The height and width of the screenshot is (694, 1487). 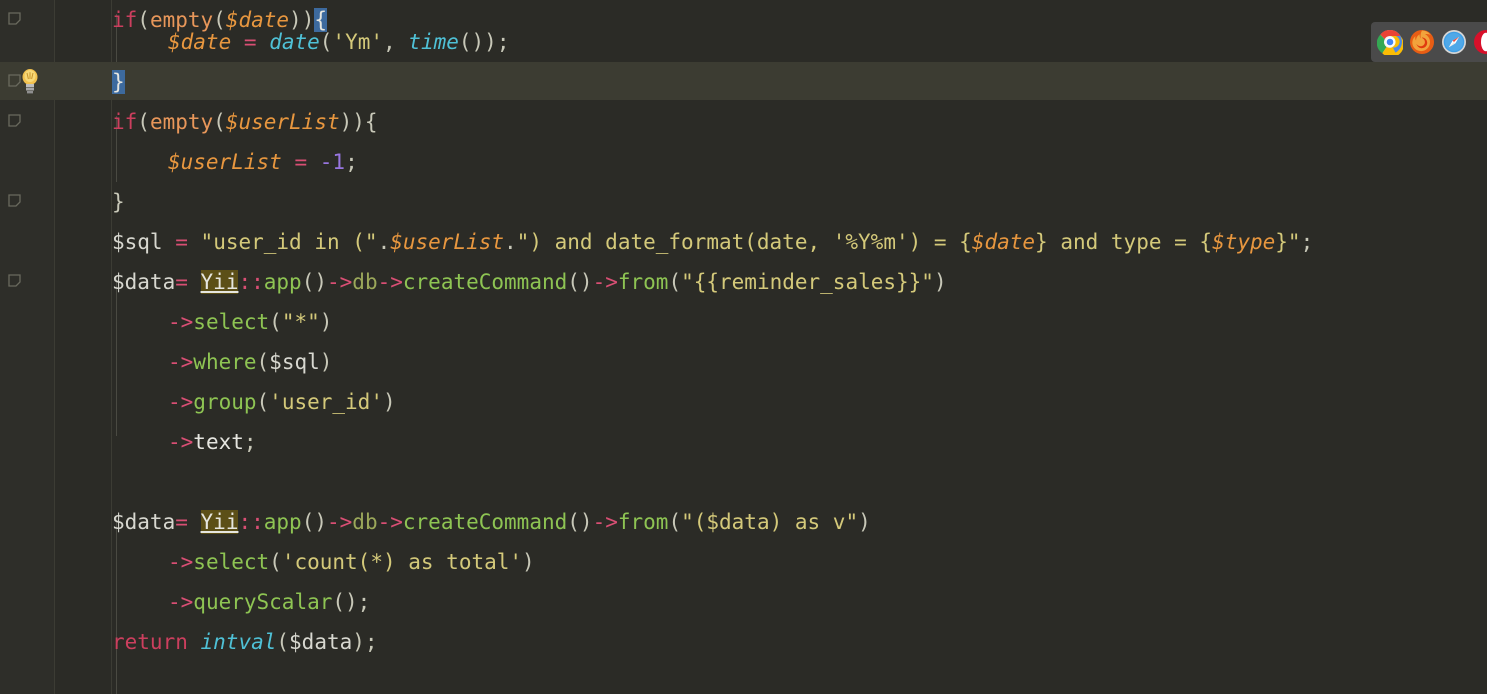 What do you see at coordinates (150, 642) in the screenshot?
I see `code-token: return` at bounding box center [150, 642].